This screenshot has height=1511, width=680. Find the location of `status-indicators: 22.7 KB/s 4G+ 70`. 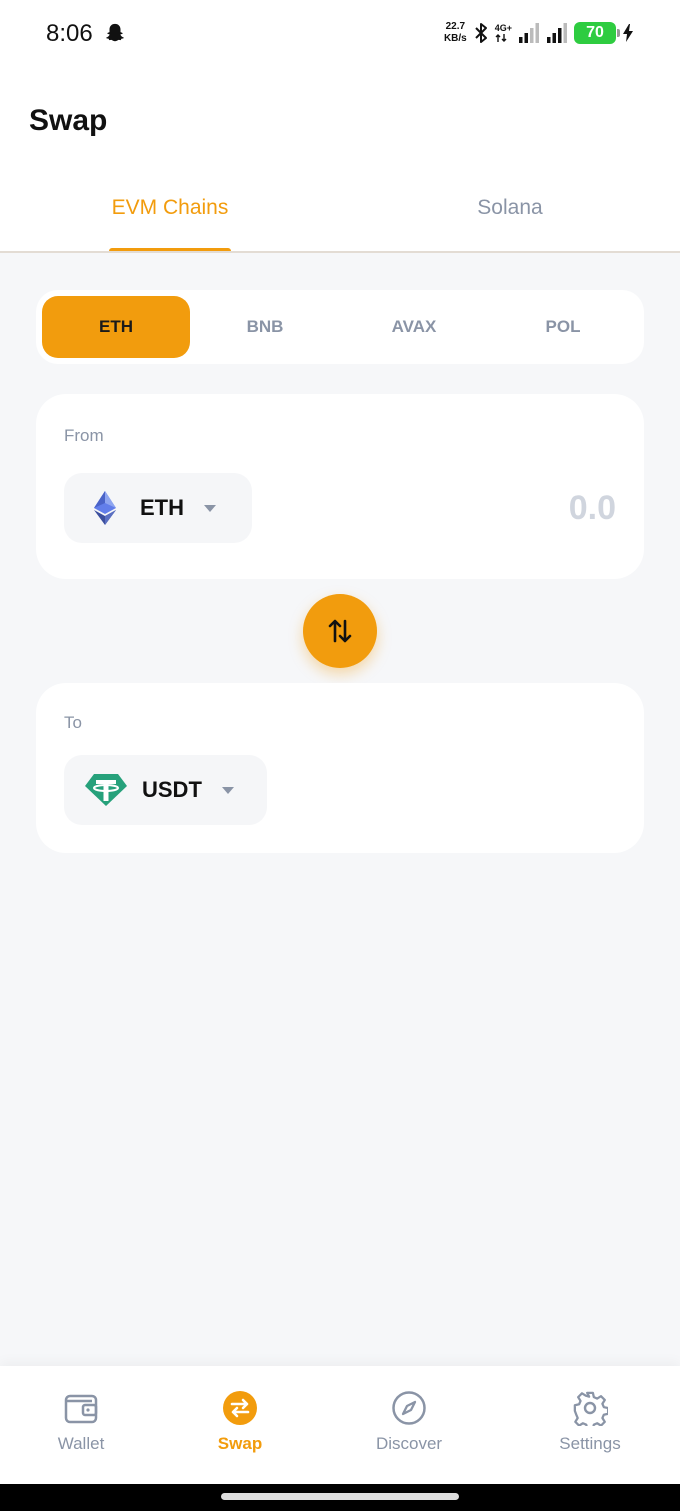

status-indicators: 22.7 KB/s 4G+ 70 is located at coordinates (539, 33).